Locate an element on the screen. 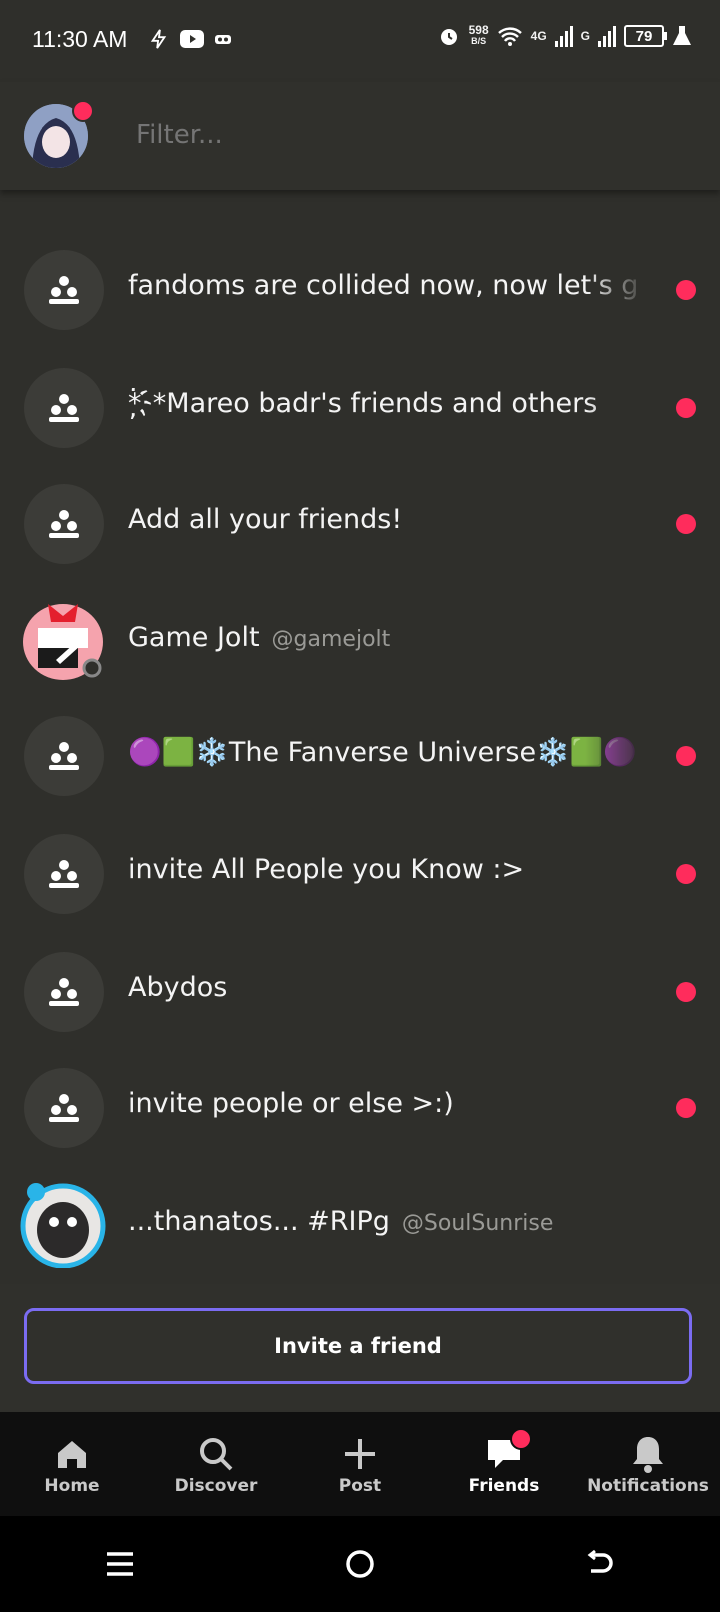 Image resolution: width=720 pixels, height=1612 pixels. invite-bar: Invite a friend is located at coordinates (360, 1348).